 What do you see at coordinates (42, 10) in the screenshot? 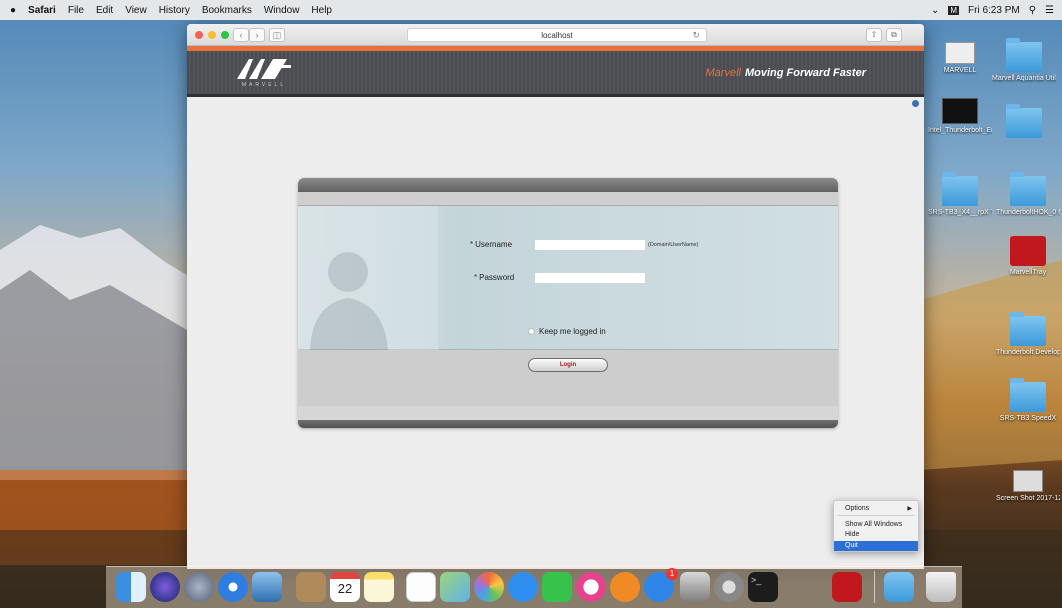
I see `menu-safari: Safari` at bounding box center [42, 10].